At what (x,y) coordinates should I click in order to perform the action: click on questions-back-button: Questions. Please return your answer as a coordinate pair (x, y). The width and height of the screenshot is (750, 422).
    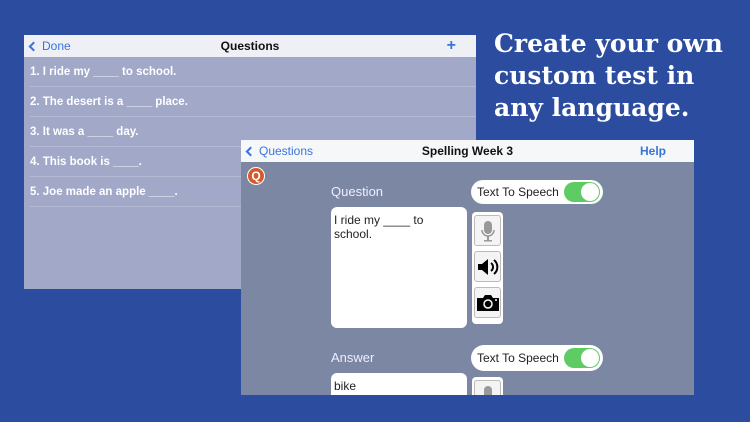
    Looking at the image, I should click on (279, 151).